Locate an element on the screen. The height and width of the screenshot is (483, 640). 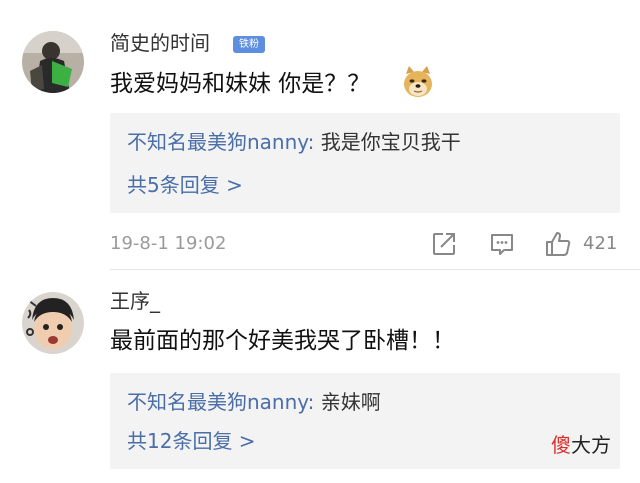
comment-icon is located at coordinates (502, 244).